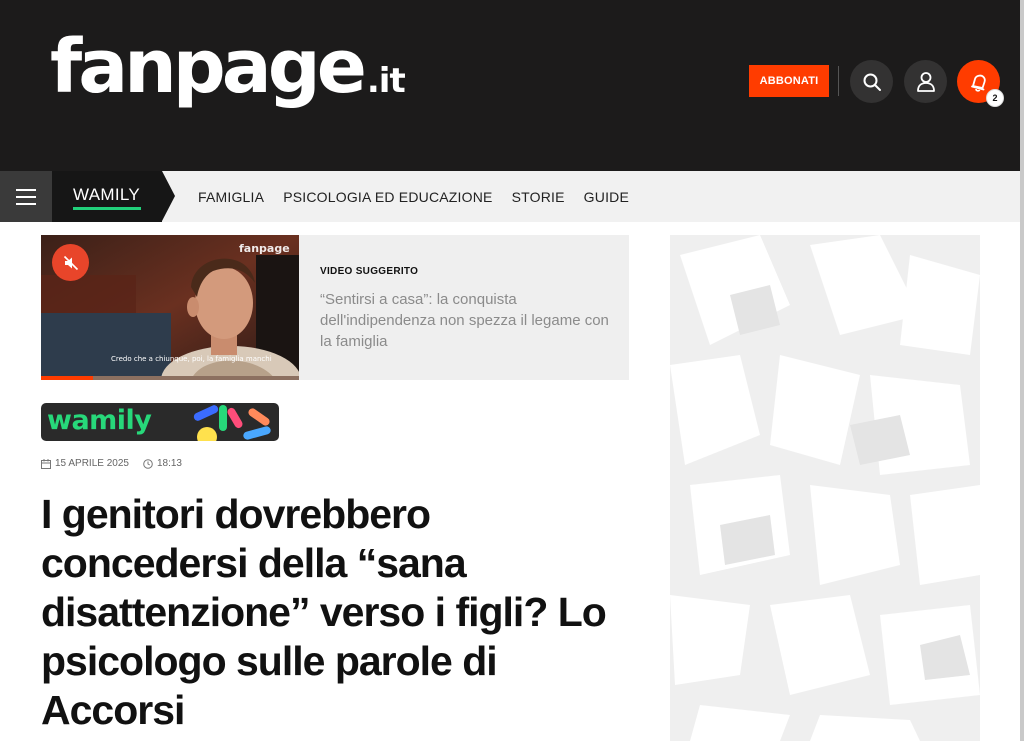 This screenshot has width=1024, height=741. I want to click on thumbnail-logo: fanpage, so click(264, 248).